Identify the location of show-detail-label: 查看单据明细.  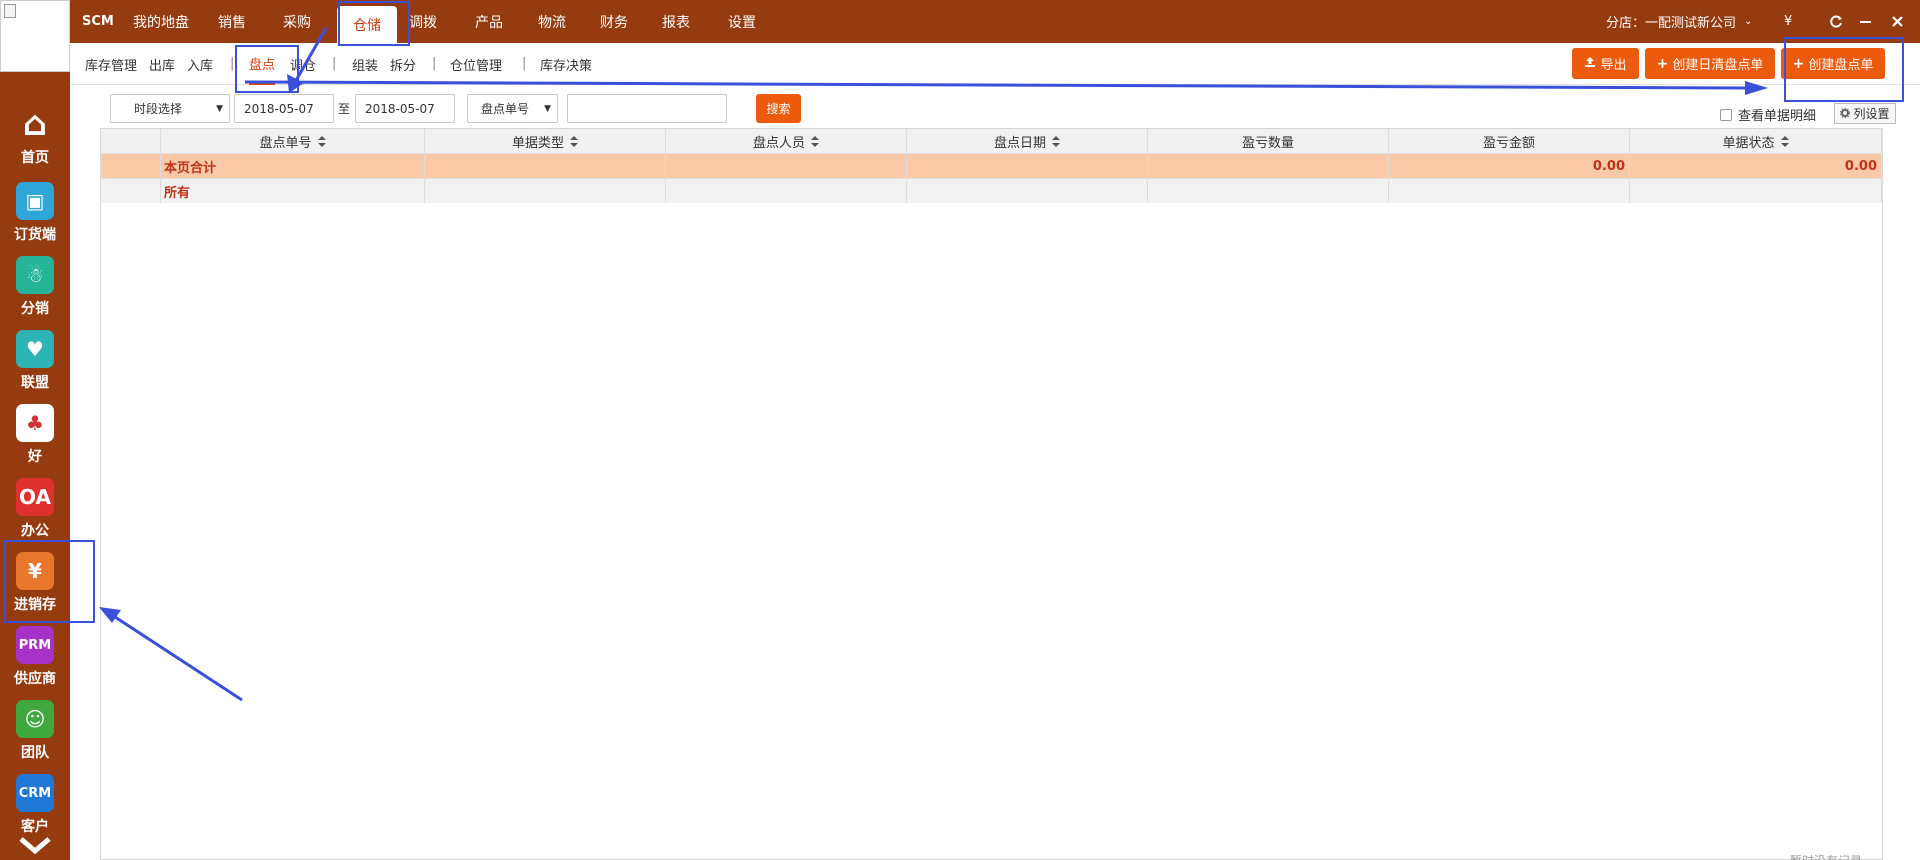
(1777, 116).